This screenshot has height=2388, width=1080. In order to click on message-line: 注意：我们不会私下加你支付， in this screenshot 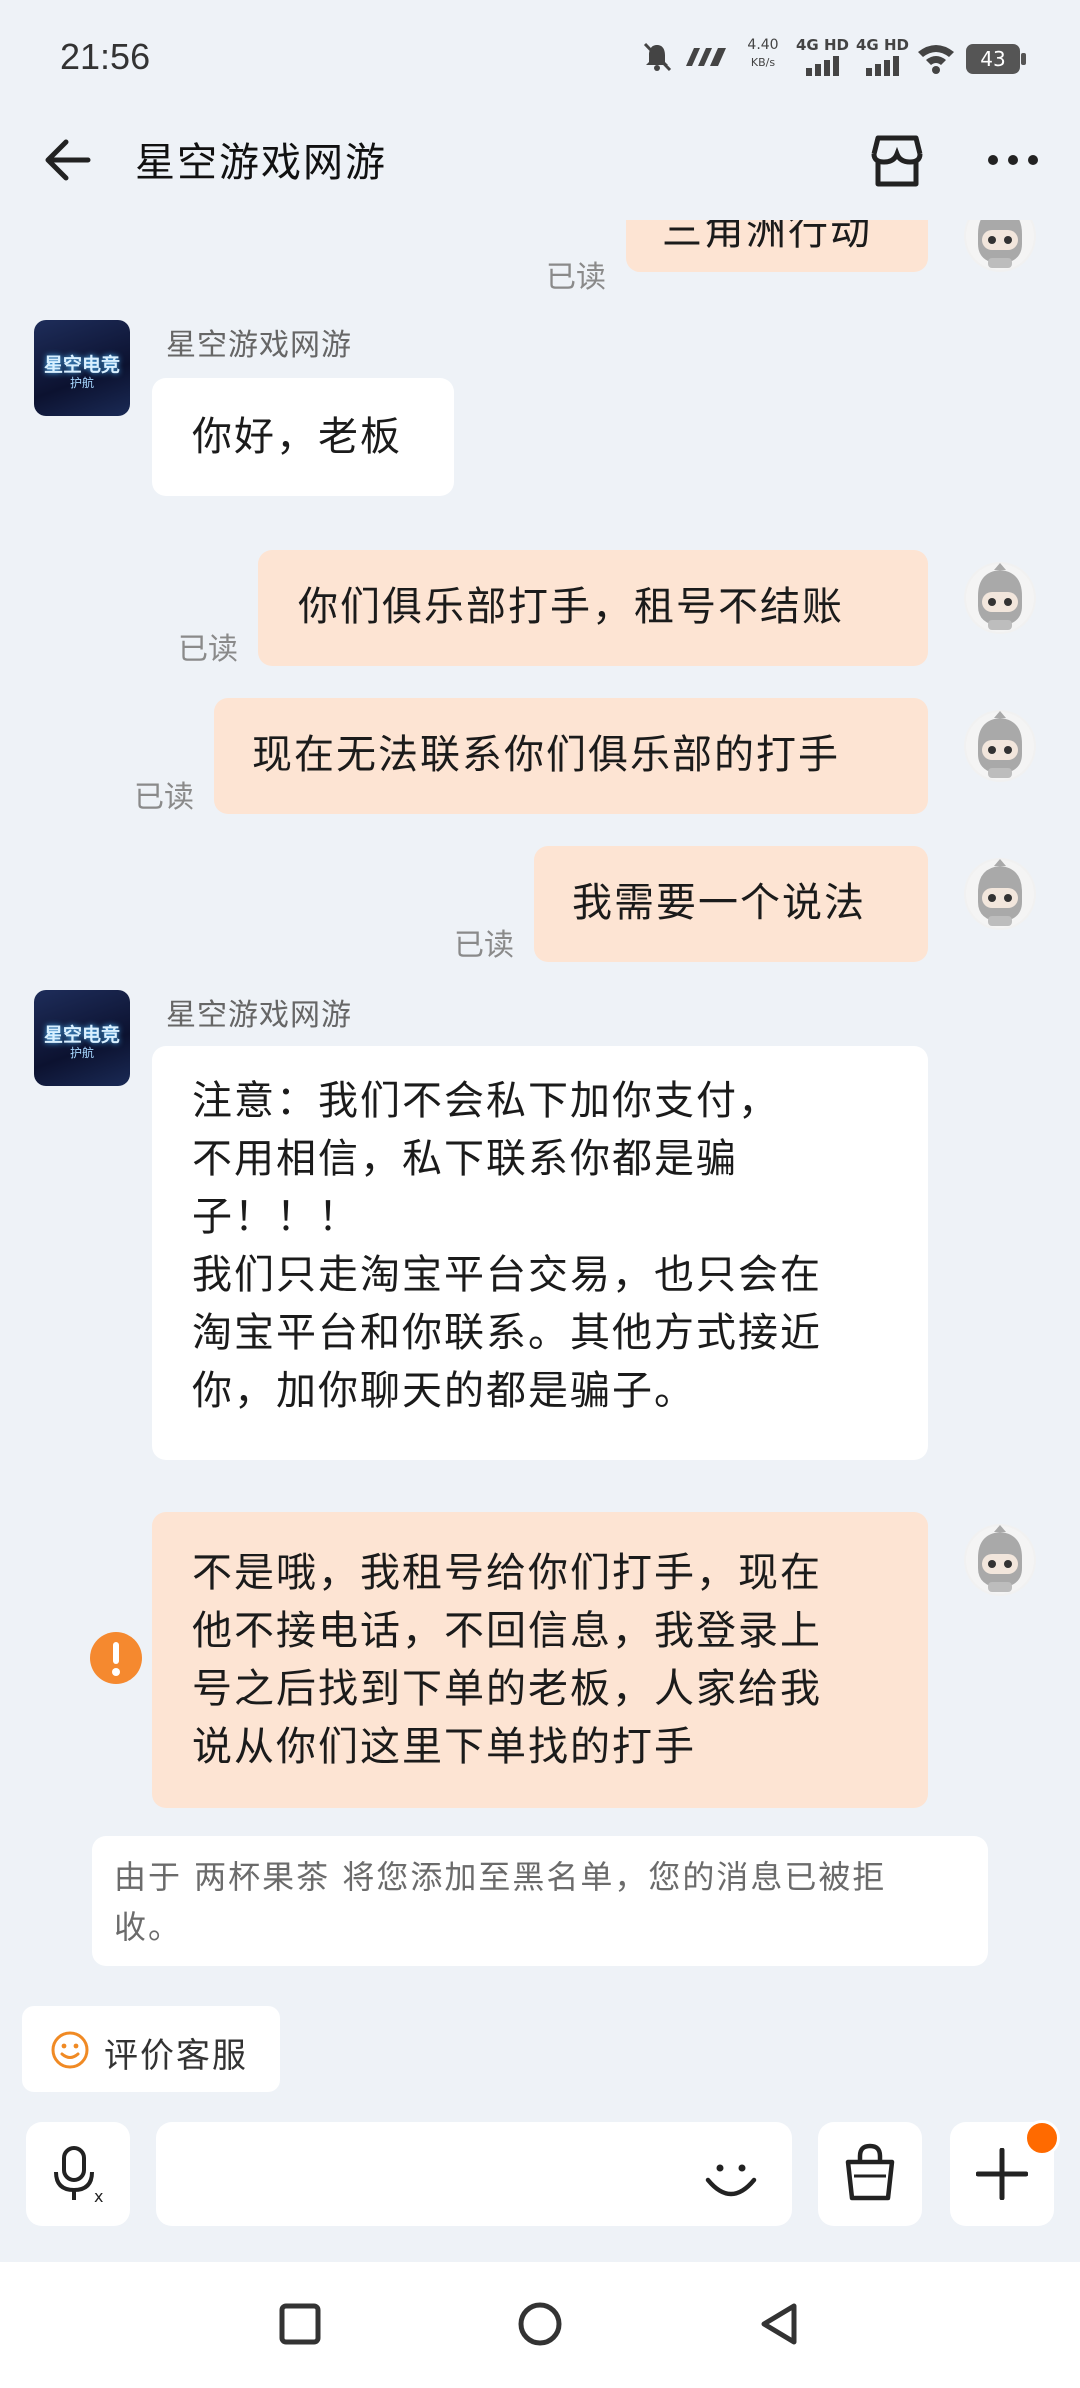, I will do `click(486, 1101)`.